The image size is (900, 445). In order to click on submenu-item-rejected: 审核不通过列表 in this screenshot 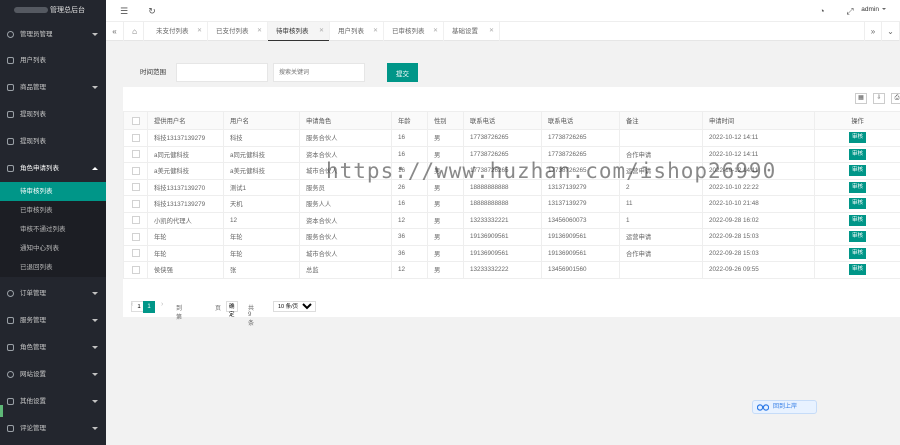, I will do `click(53, 229)`.